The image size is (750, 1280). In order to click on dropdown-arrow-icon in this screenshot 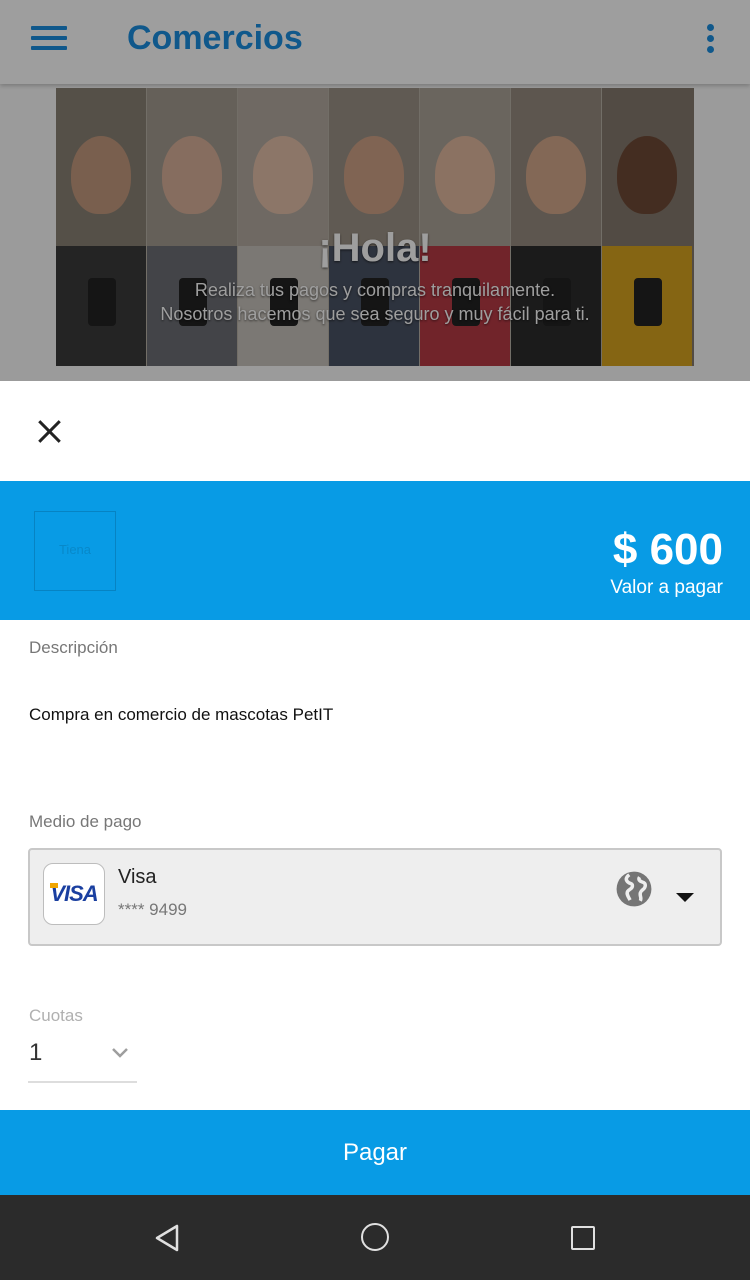, I will do `click(685, 897)`.